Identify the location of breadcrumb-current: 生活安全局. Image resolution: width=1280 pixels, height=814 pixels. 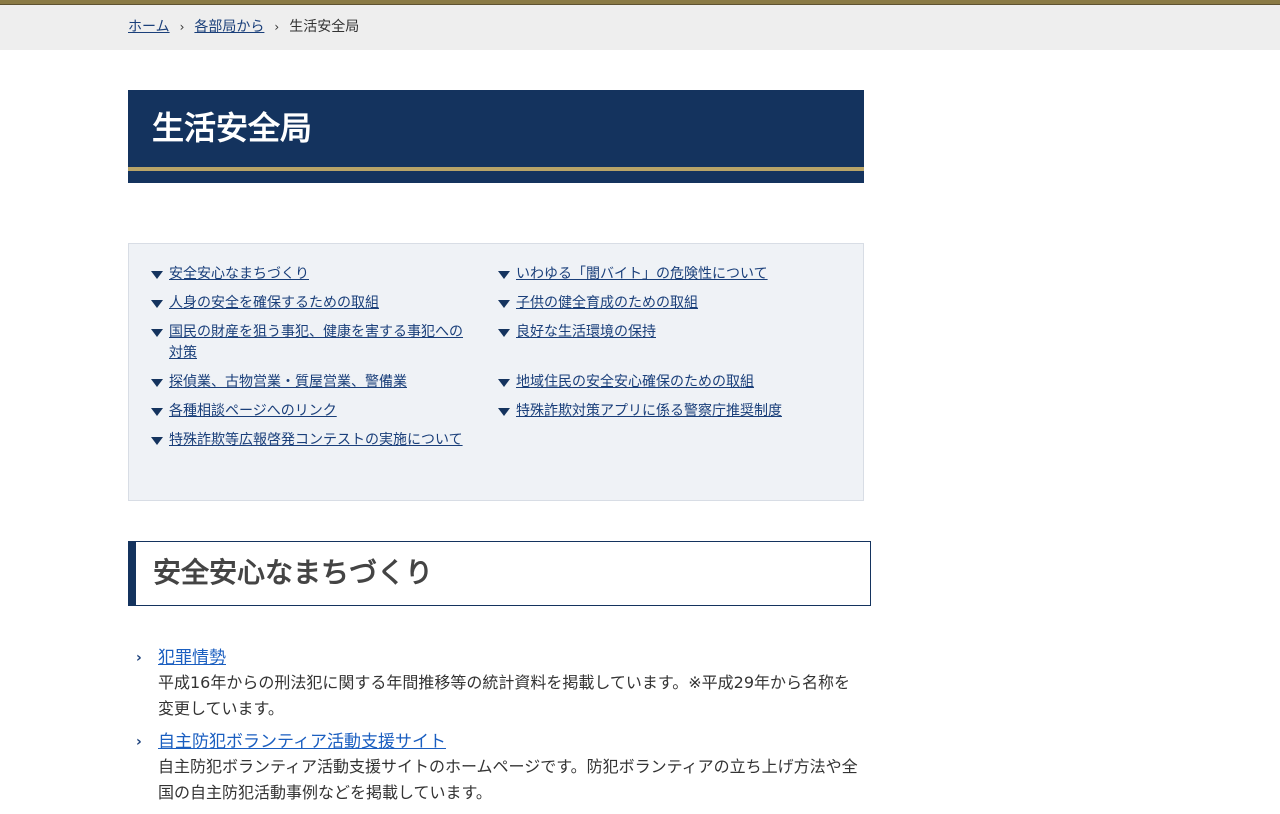
(324, 27).